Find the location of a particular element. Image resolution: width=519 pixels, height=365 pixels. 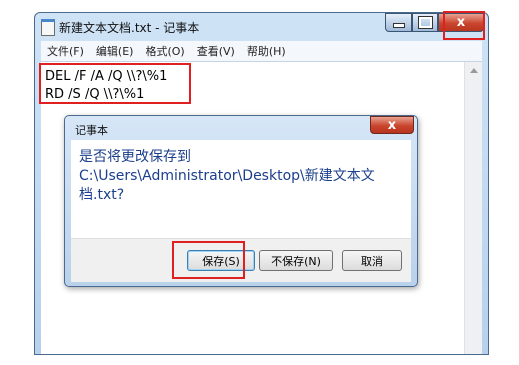

menu-view: 查看(V) is located at coordinates (216, 51).